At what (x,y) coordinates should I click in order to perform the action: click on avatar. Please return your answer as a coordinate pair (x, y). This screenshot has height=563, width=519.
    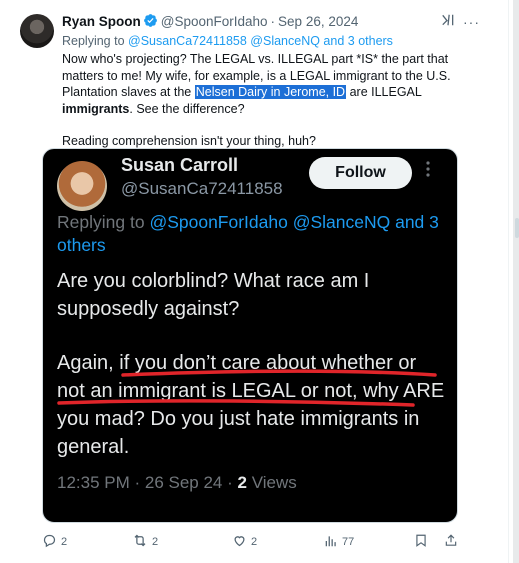
    Looking at the image, I should click on (37, 31).